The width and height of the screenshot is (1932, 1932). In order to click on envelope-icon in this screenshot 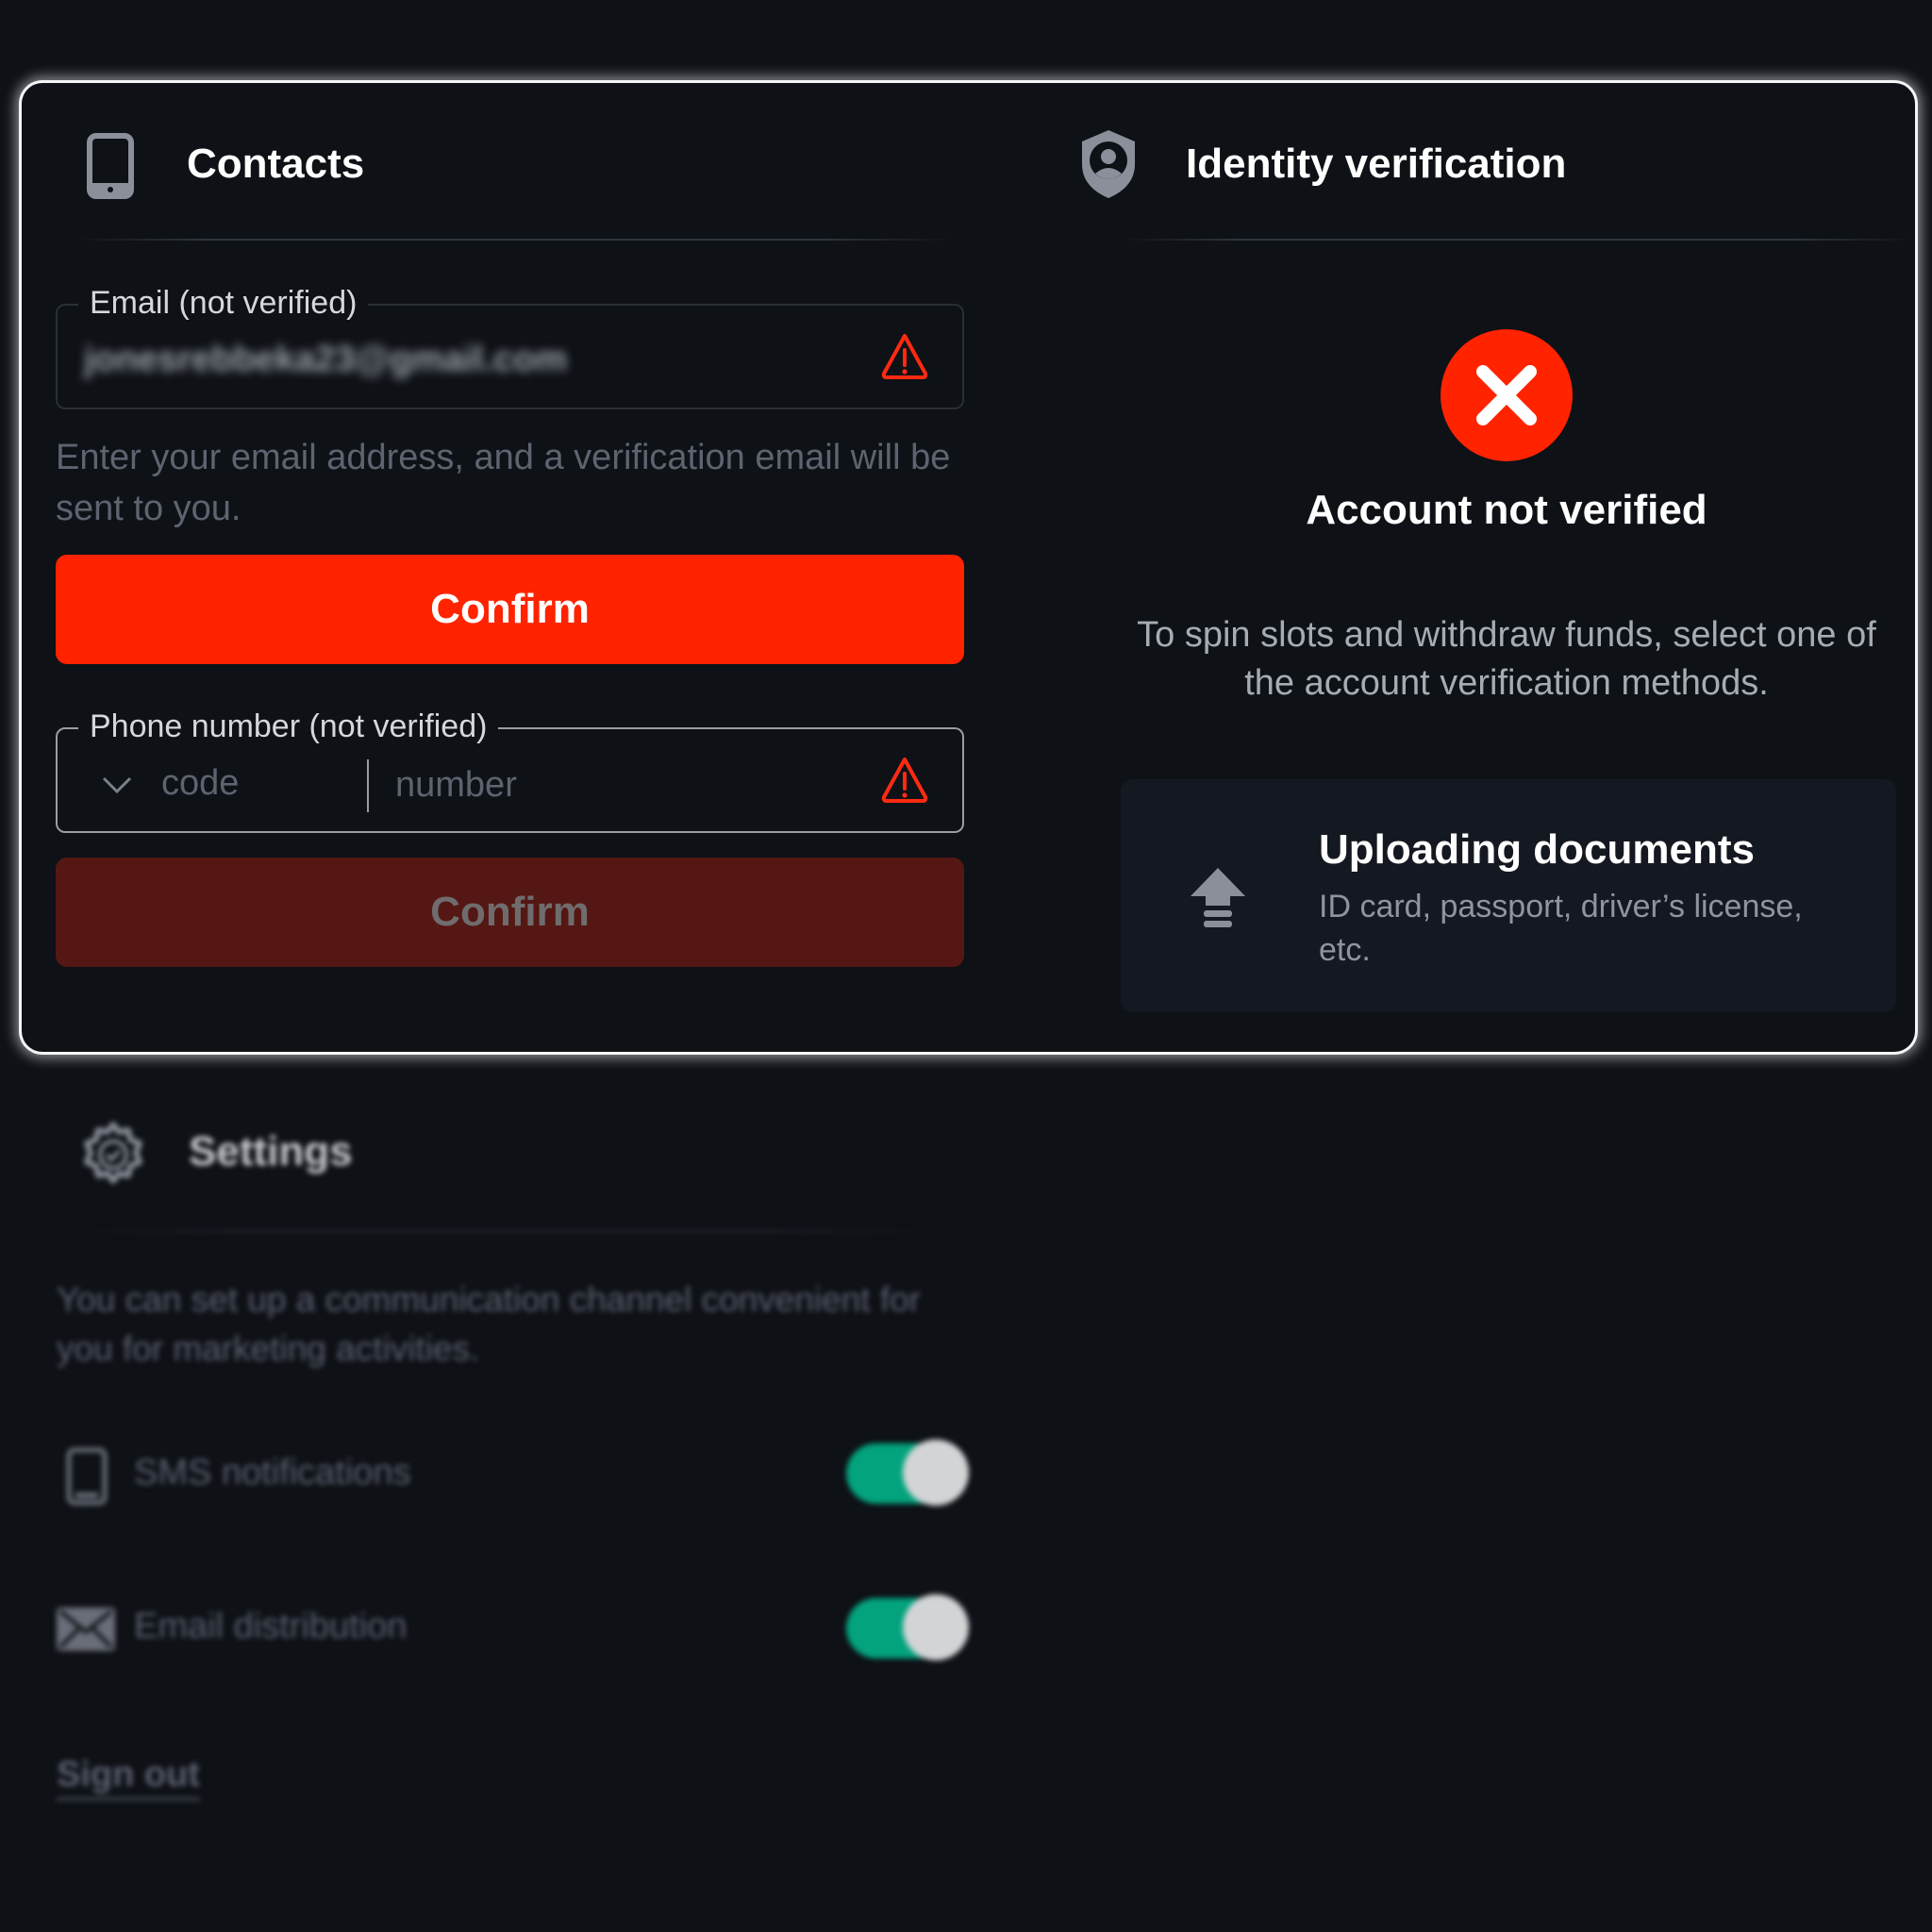, I will do `click(86, 1629)`.